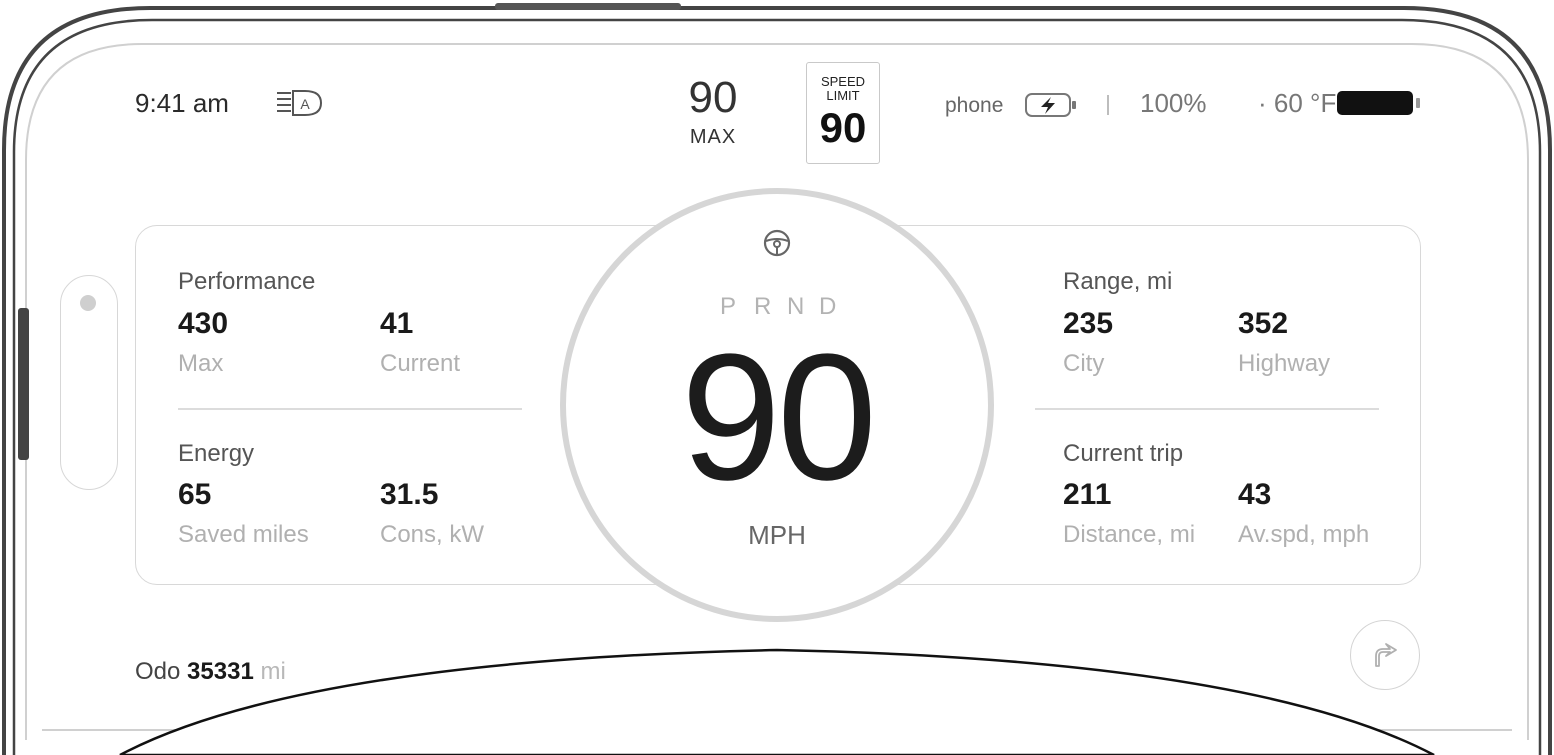 The width and height of the screenshot is (1554, 755). What do you see at coordinates (158, 671) in the screenshot?
I see `odometer-label: Odo` at bounding box center [158, 671].